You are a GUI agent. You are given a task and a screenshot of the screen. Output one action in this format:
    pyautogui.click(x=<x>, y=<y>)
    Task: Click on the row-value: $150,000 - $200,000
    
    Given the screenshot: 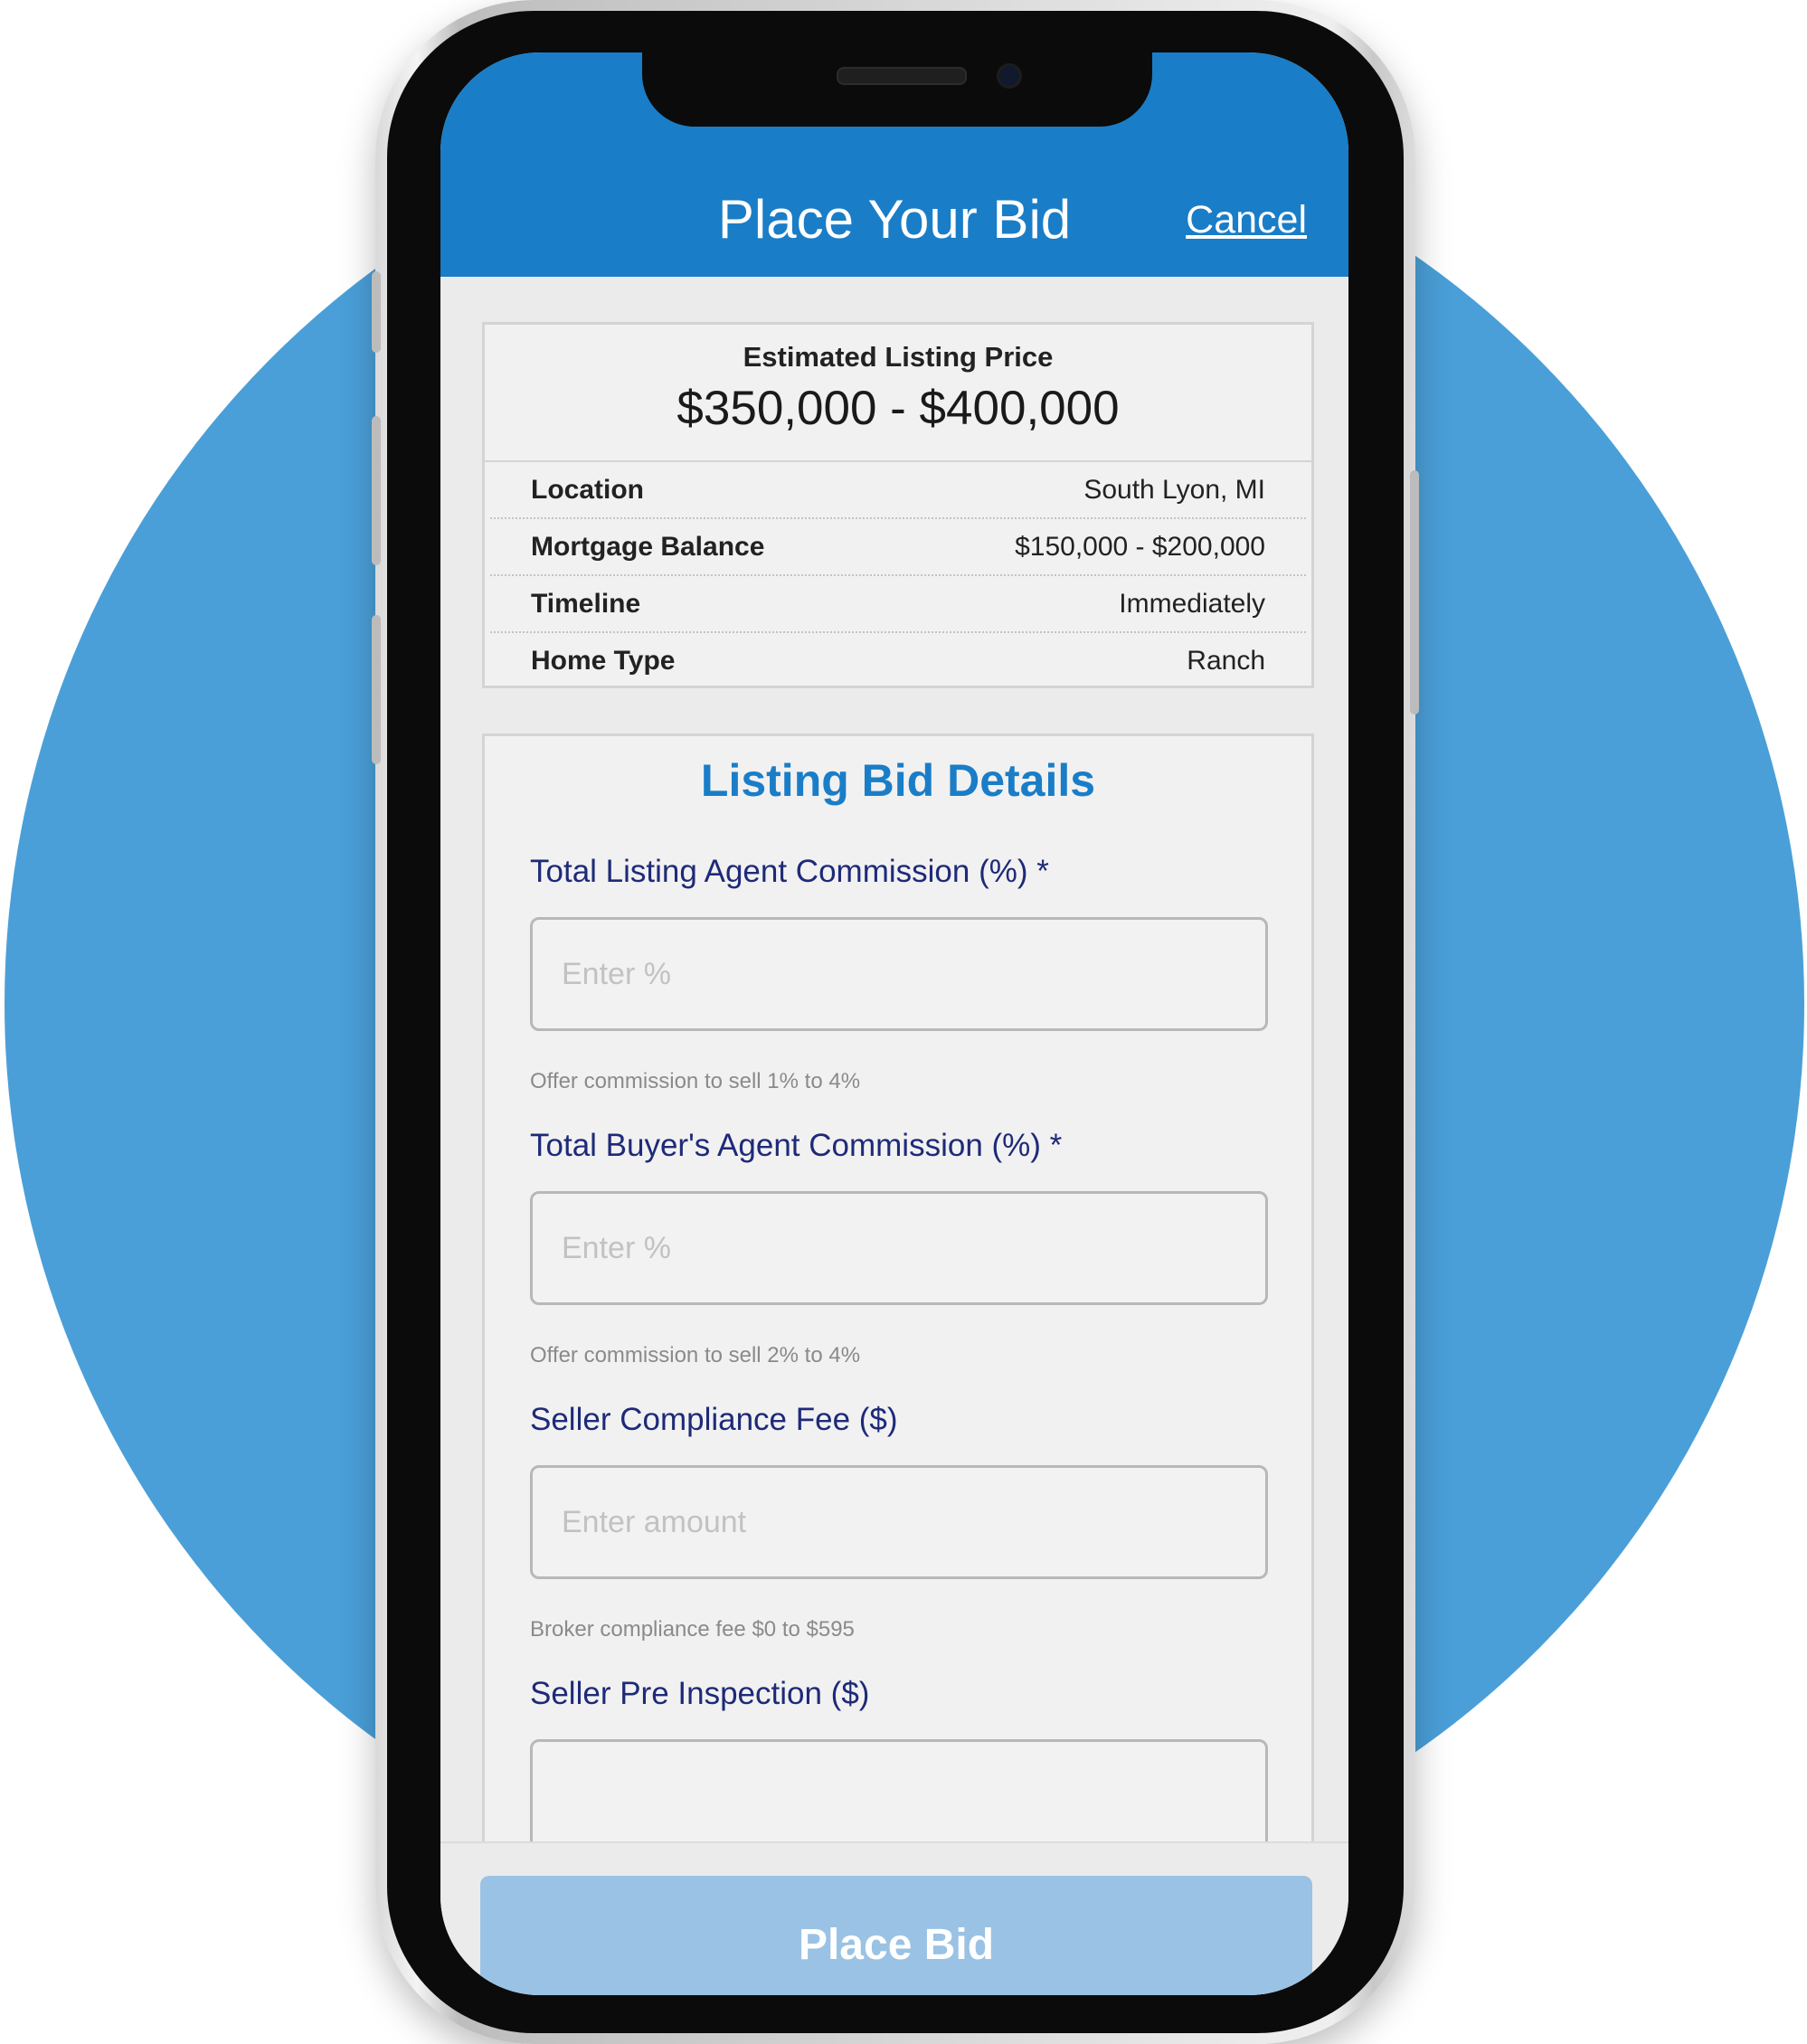 What is the action you would take?
    pyautogui.click(x=1140, y=547)
    